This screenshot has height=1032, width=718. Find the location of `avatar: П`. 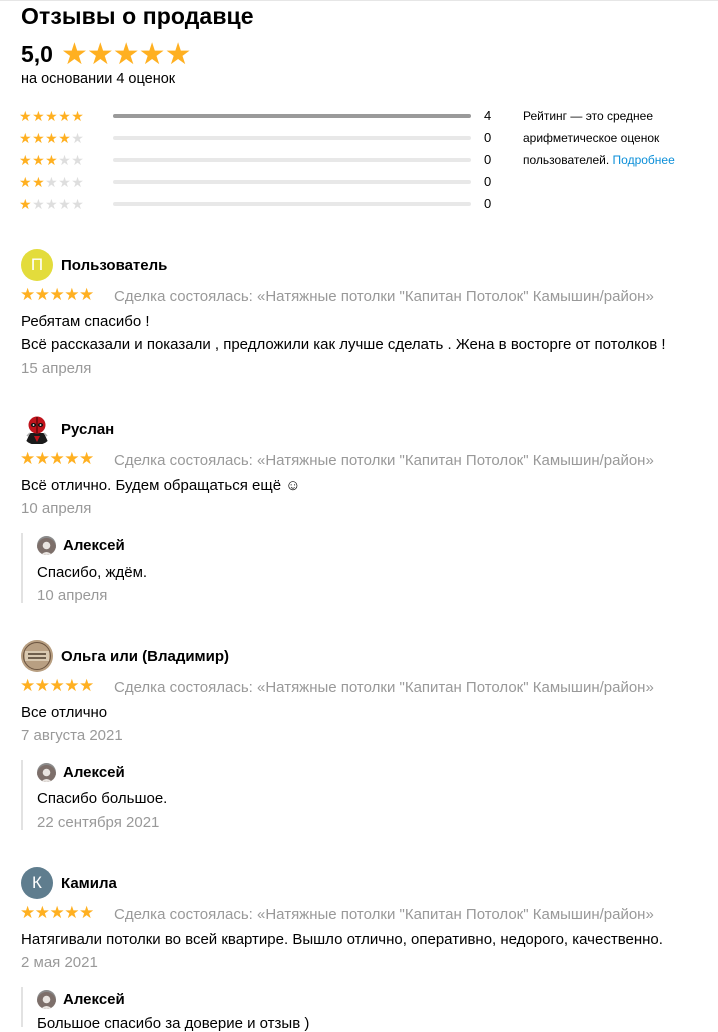

avatar: П is located at coordinates (37, 265).